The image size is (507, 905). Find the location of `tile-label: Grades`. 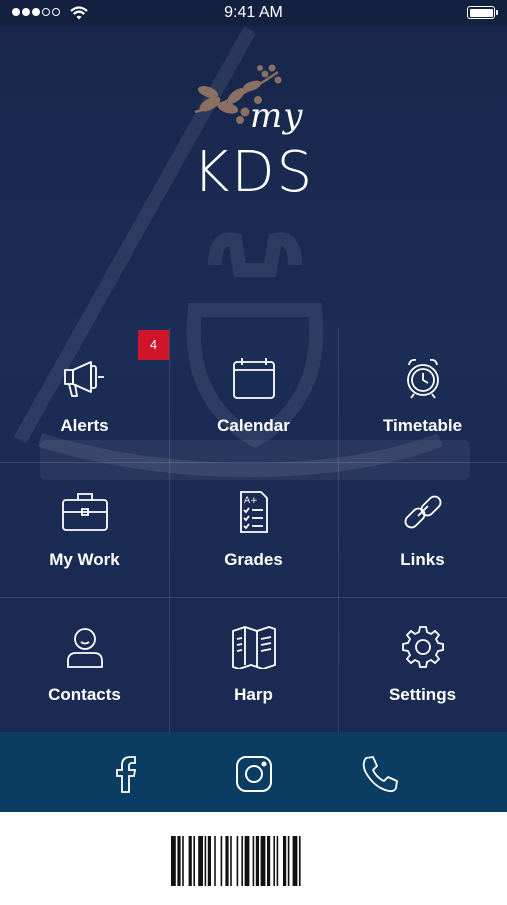

tile-label: Grades is located at coordinates (253, 559).